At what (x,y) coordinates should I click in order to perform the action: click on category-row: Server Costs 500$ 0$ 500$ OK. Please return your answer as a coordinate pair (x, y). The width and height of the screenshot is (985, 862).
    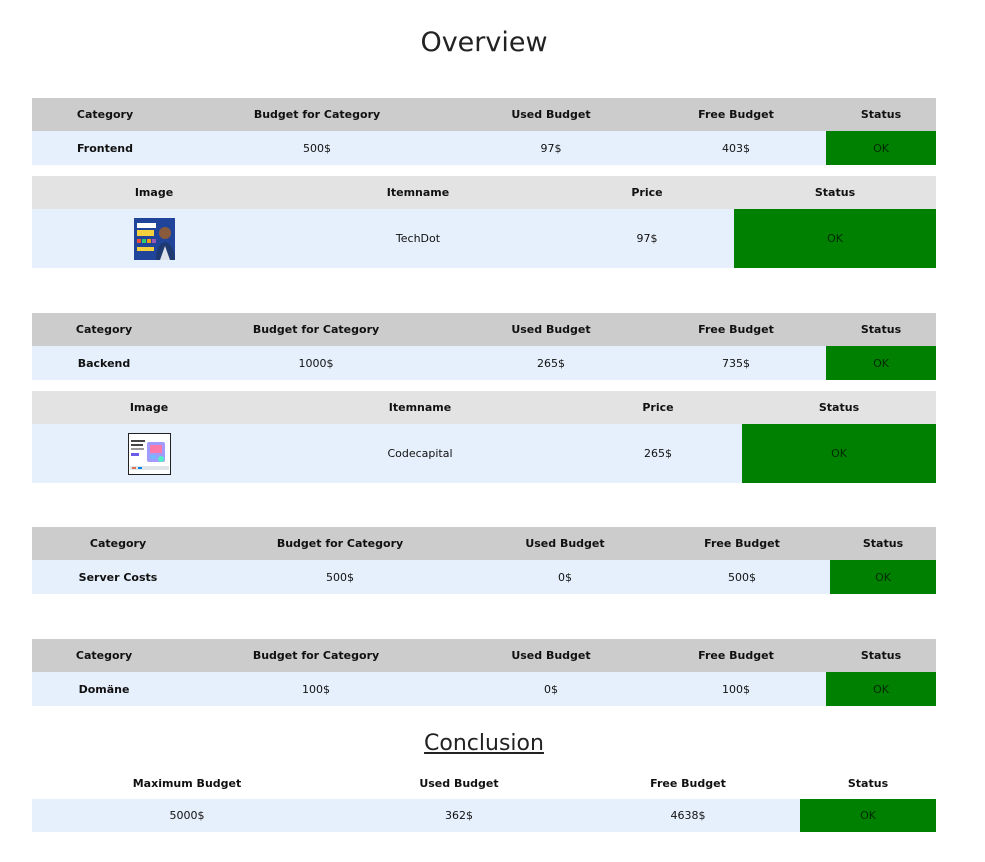
    Looking at the image, I should click on (484, 577).